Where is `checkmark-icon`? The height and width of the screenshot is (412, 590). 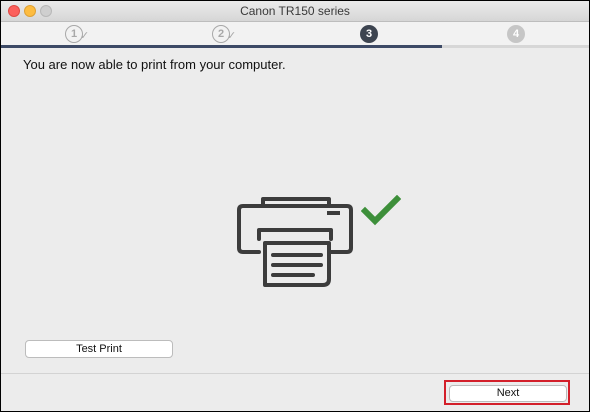 checkmark-icon is located at coordinates (381, 210).